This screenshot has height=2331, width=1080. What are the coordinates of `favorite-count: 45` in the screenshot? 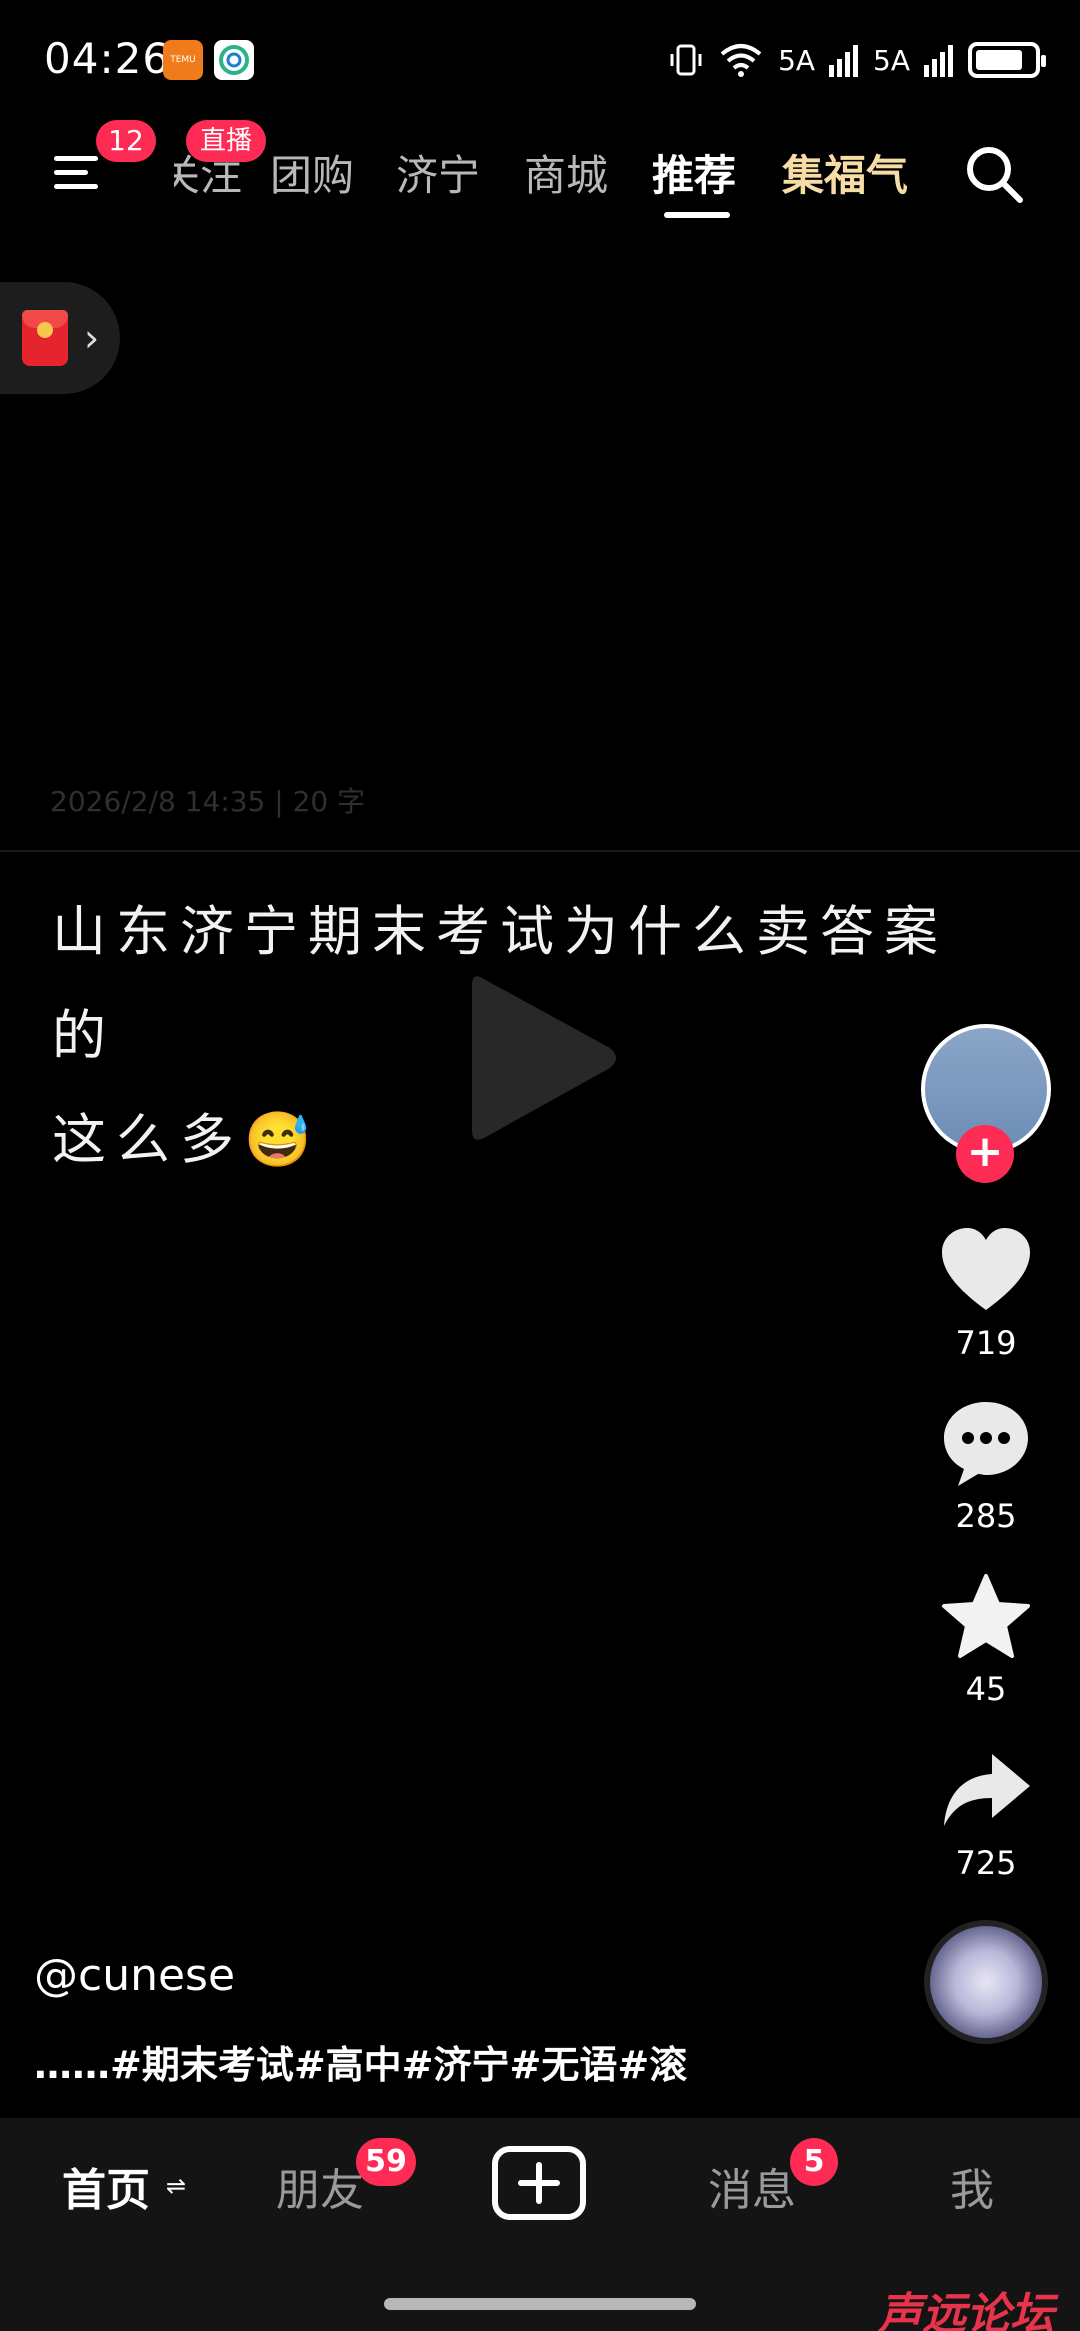 It's located at (986, 1689).